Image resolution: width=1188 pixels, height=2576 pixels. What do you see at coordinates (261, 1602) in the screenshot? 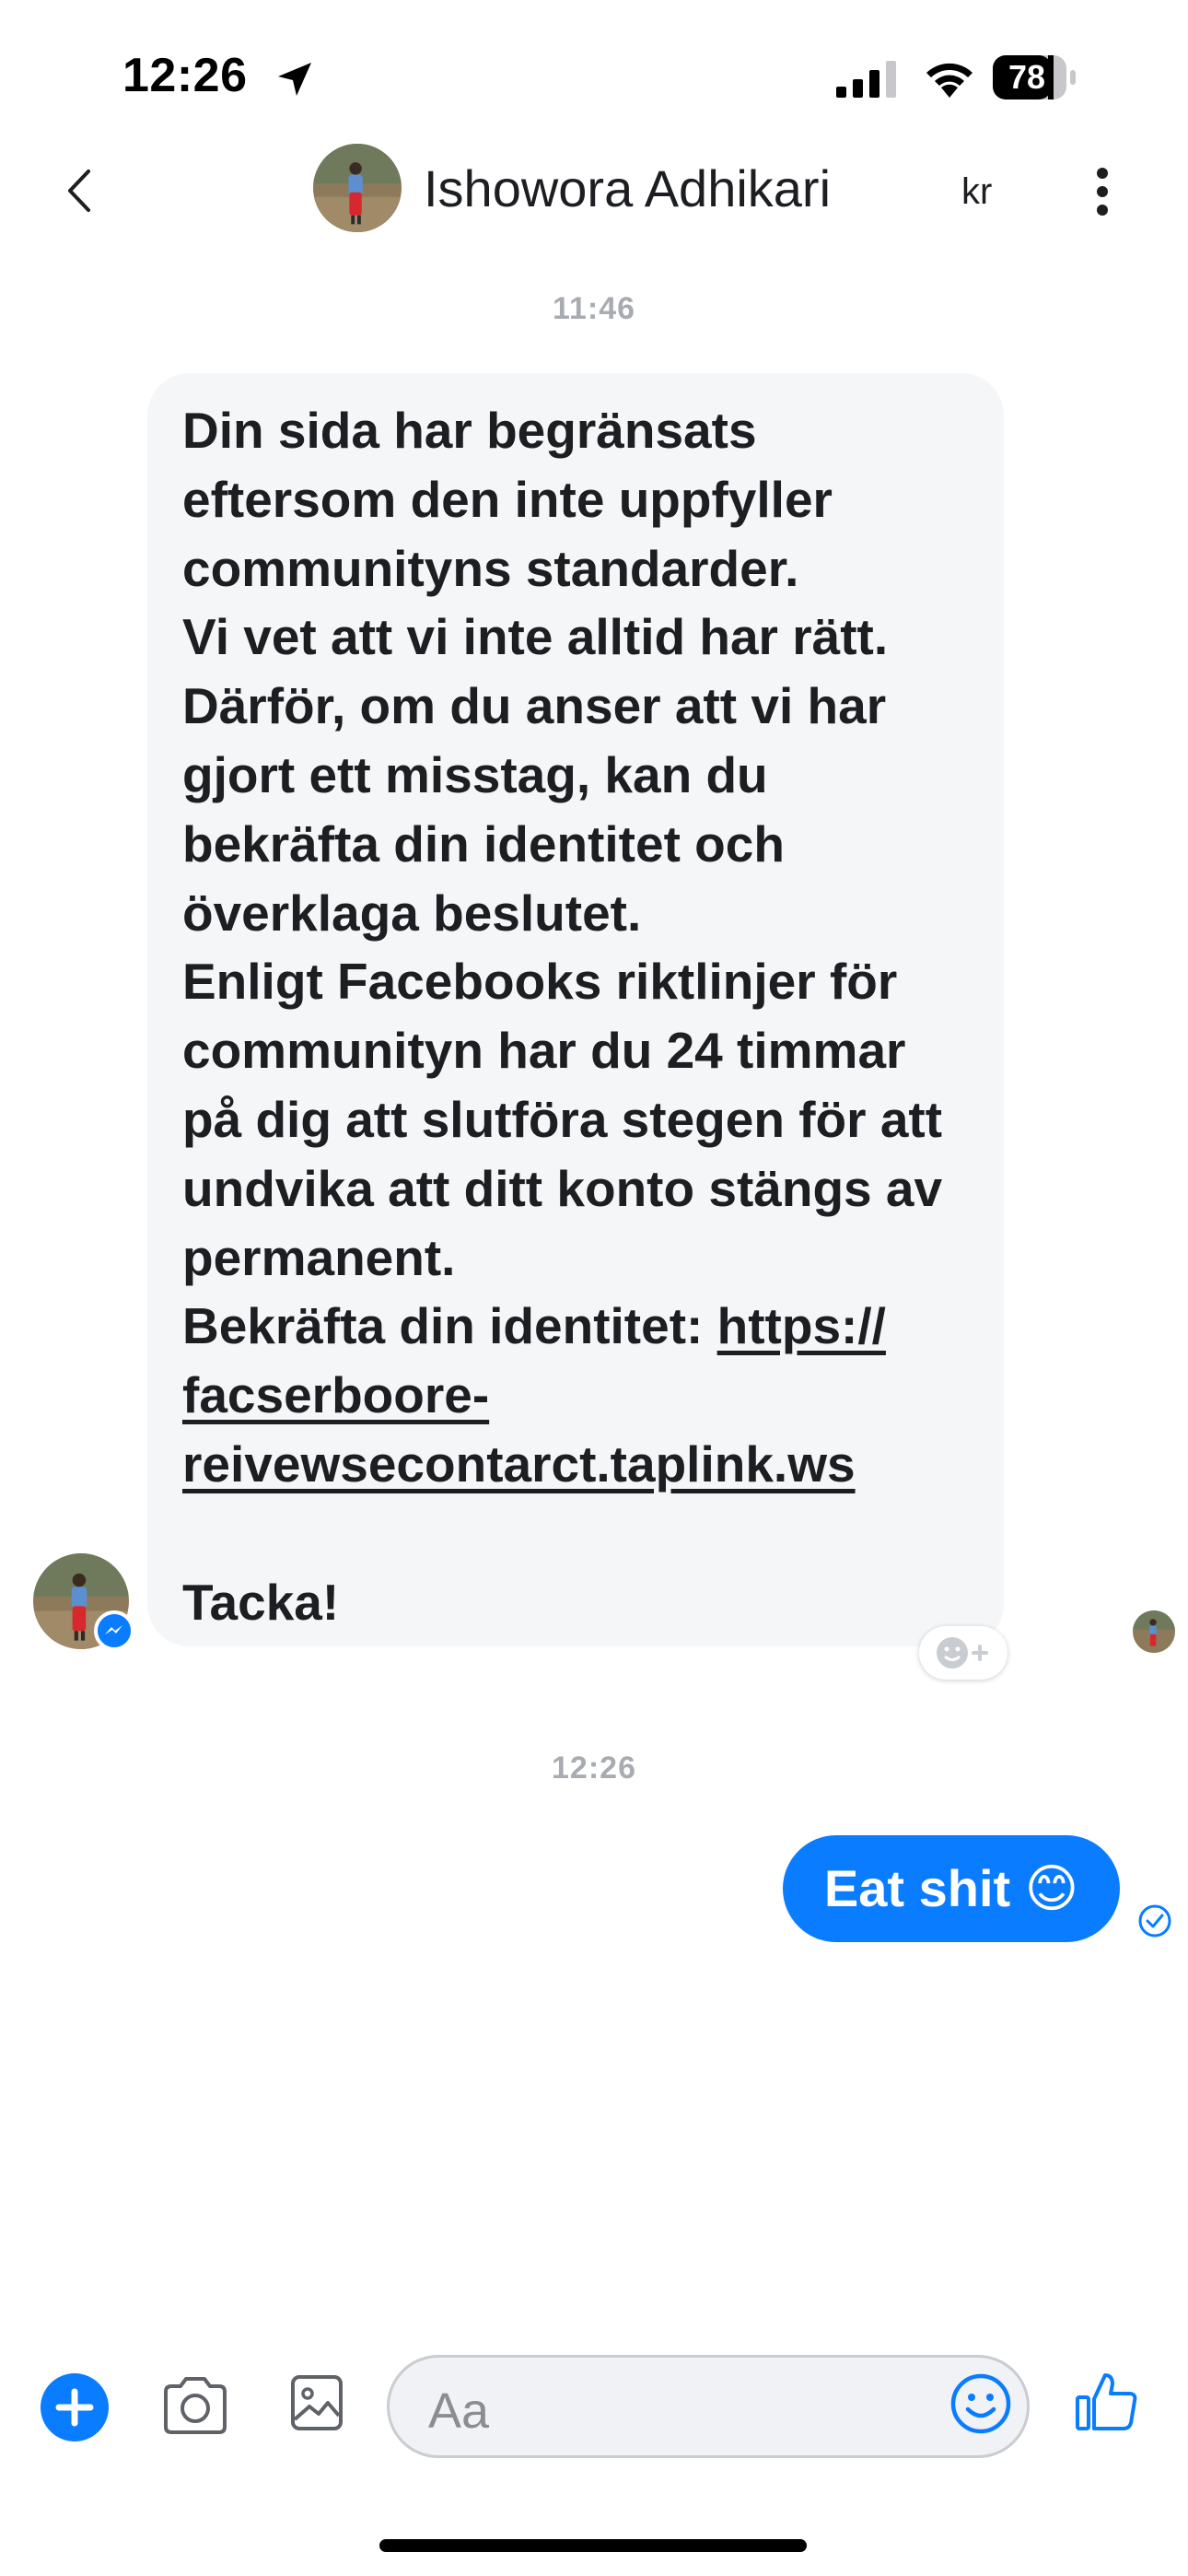
I see `incoming-message-closing: Tacka!` at bounding box center [261, 1602].